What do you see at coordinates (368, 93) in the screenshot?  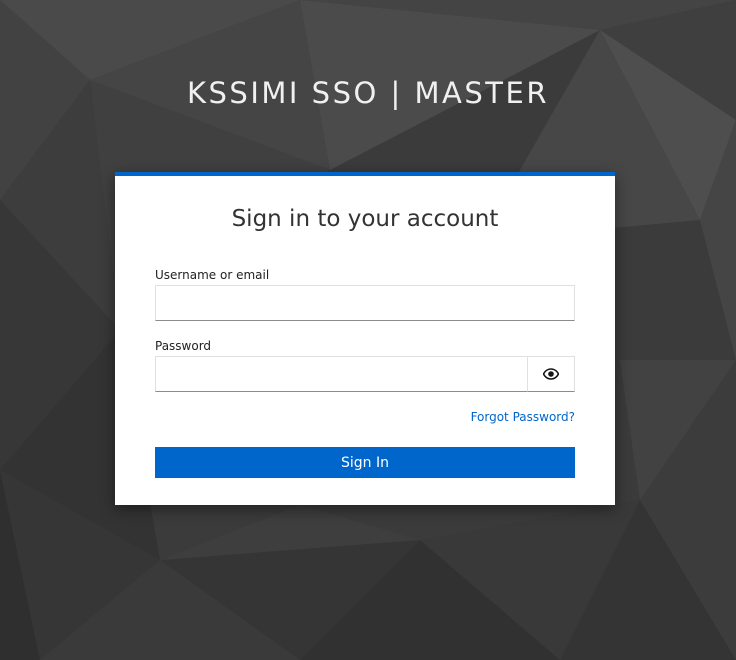 I see `realm-title: KSSIMI SSO | MASTER` at bounding box center [368, 93].